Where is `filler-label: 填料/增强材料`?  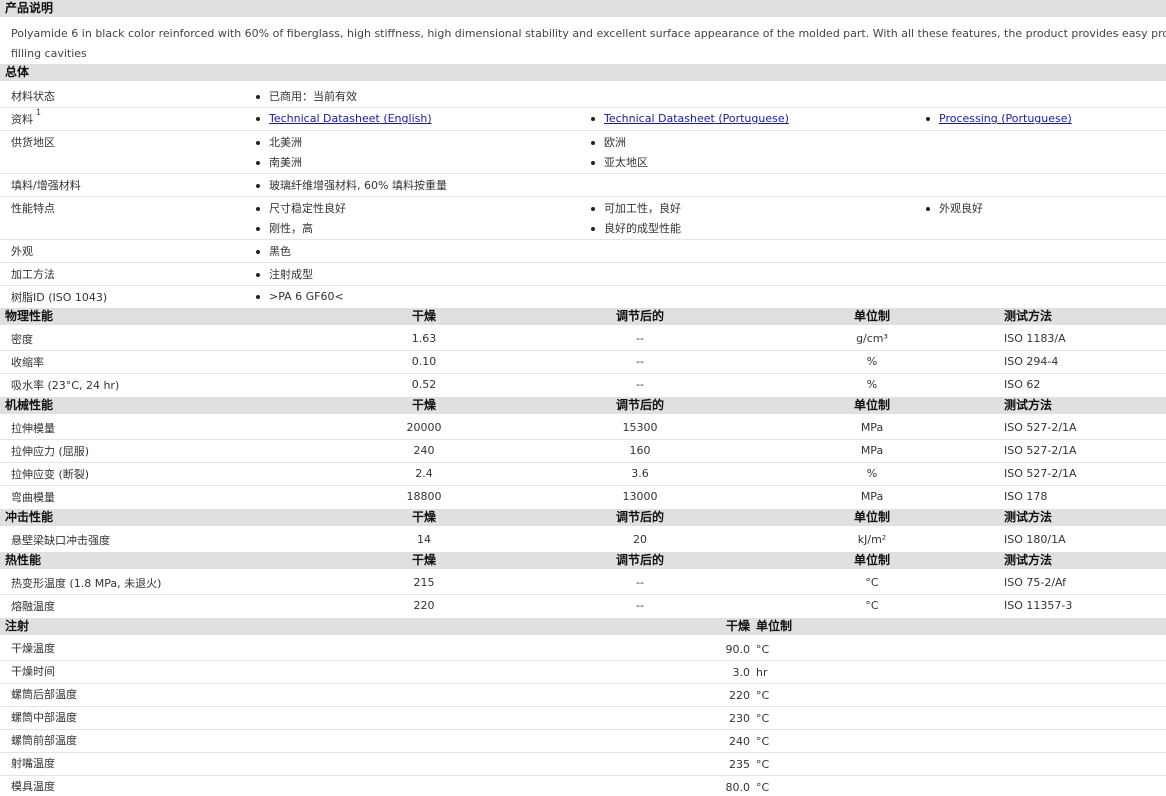 filler-label: 填料/增强材料 is located at coordinates (46, 185).